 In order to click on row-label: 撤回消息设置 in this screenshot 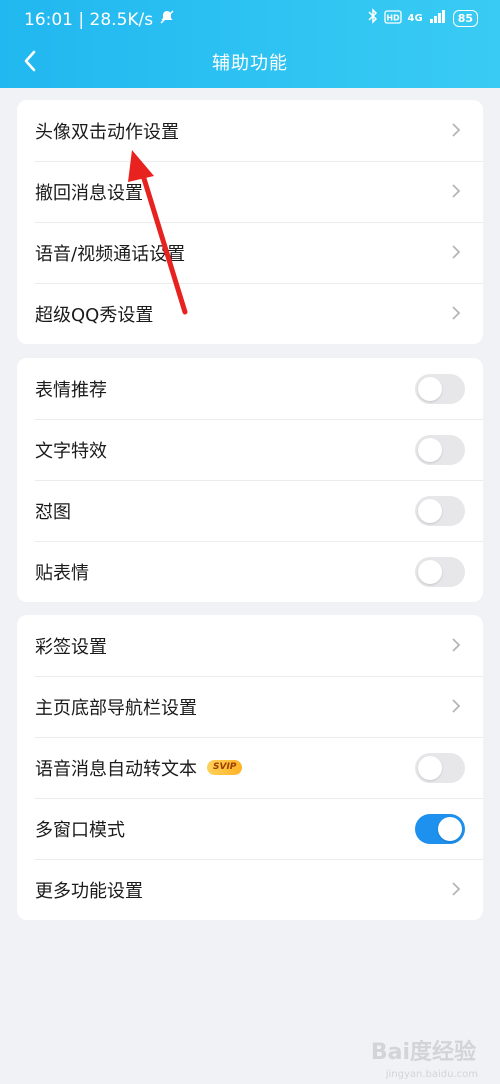, I will do `click(89, 193)`.